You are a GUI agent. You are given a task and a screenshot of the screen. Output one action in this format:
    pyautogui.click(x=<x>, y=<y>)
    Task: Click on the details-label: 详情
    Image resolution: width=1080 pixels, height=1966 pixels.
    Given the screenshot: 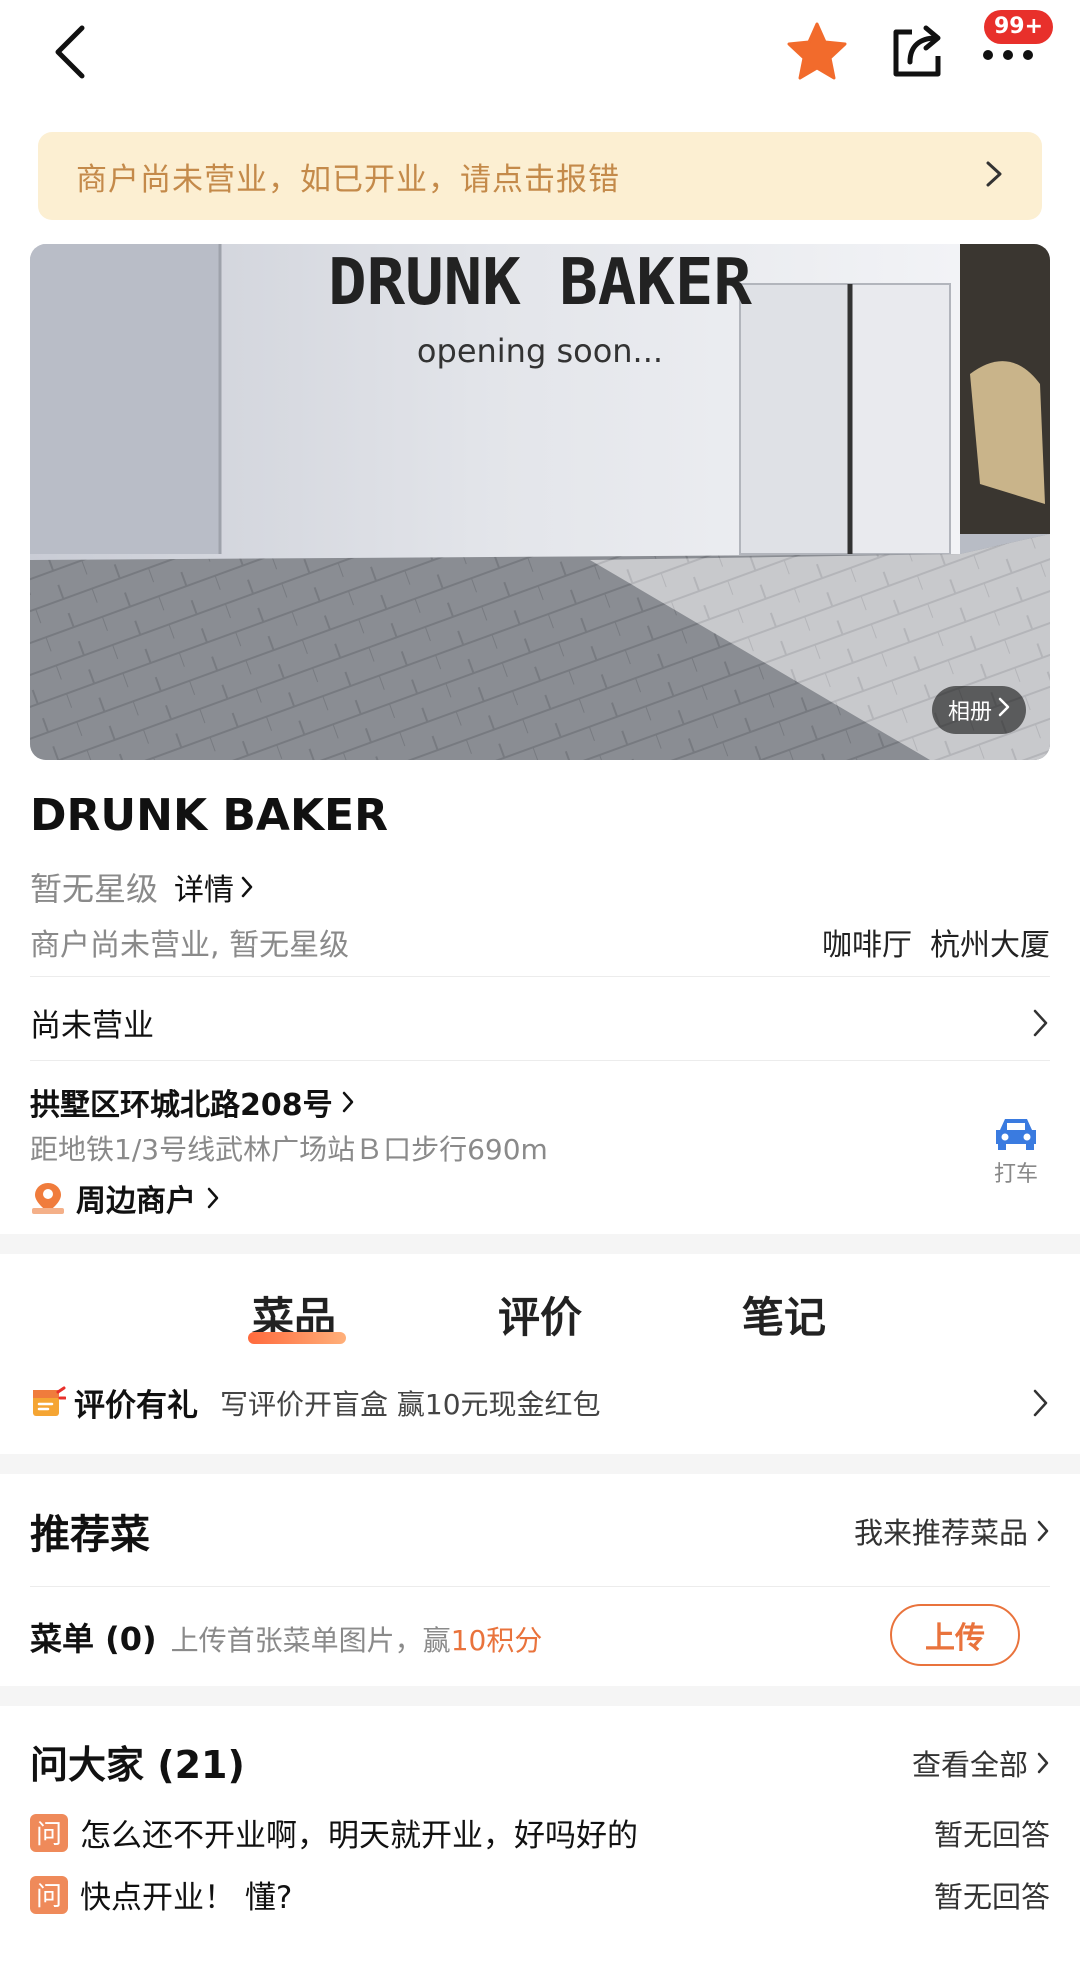 What is the action you would take?
    pyautogui.click(x=204, y=890)
    